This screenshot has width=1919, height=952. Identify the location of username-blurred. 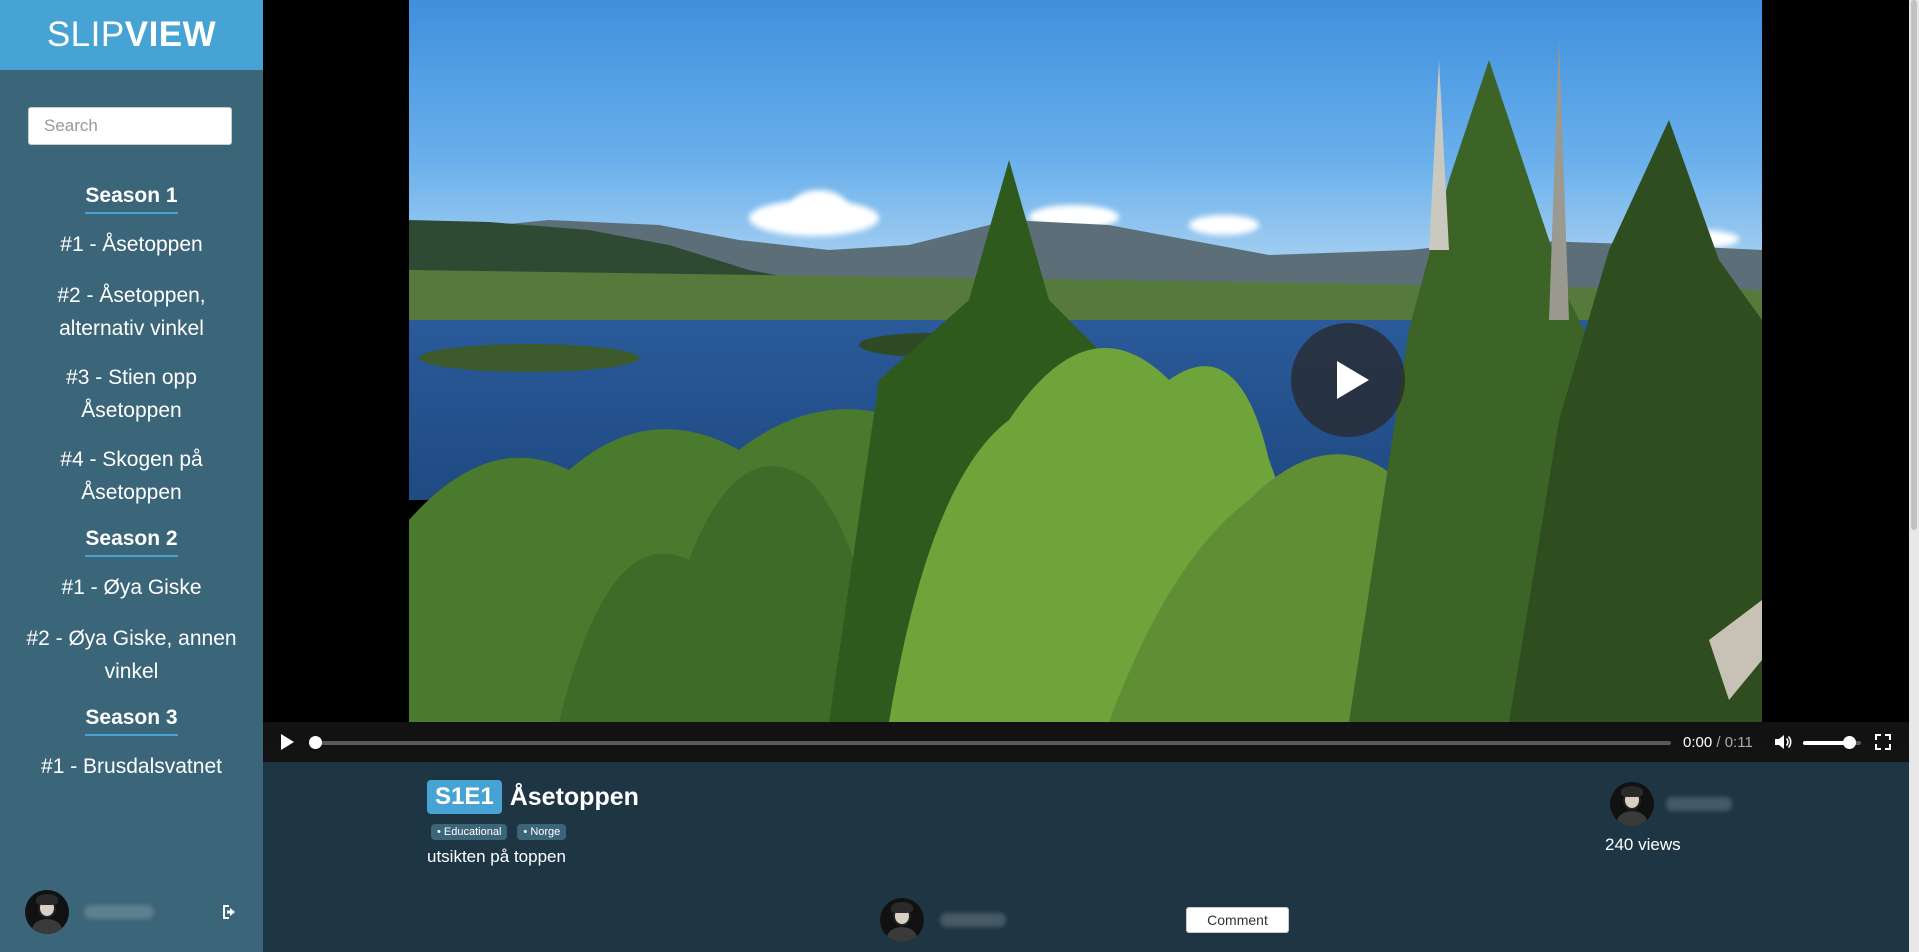
(119, 912).